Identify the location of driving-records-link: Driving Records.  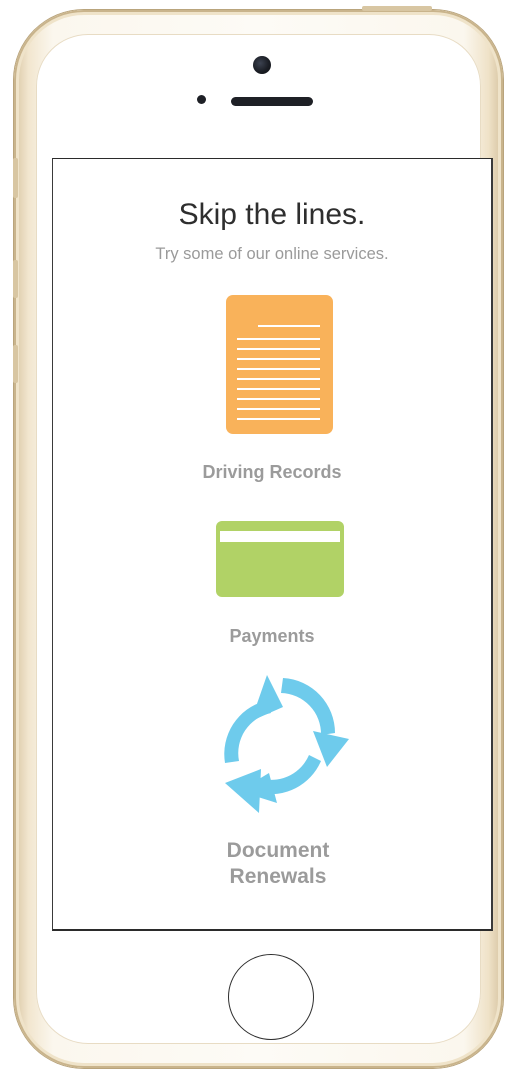
(272, 472).